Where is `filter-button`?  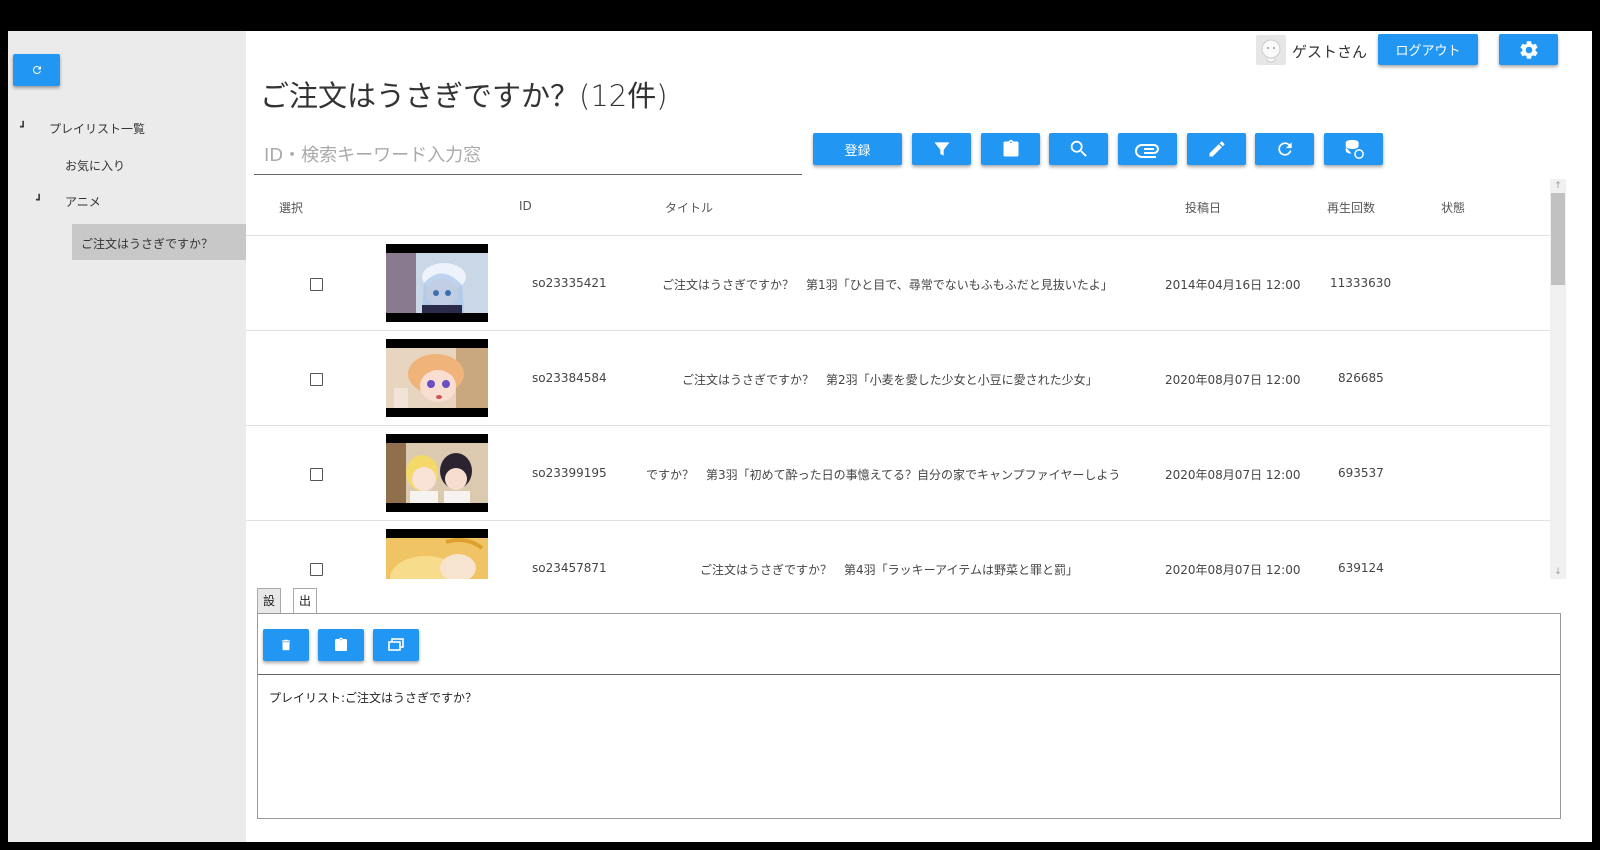 filter-button is located at coordinates (941, 149).